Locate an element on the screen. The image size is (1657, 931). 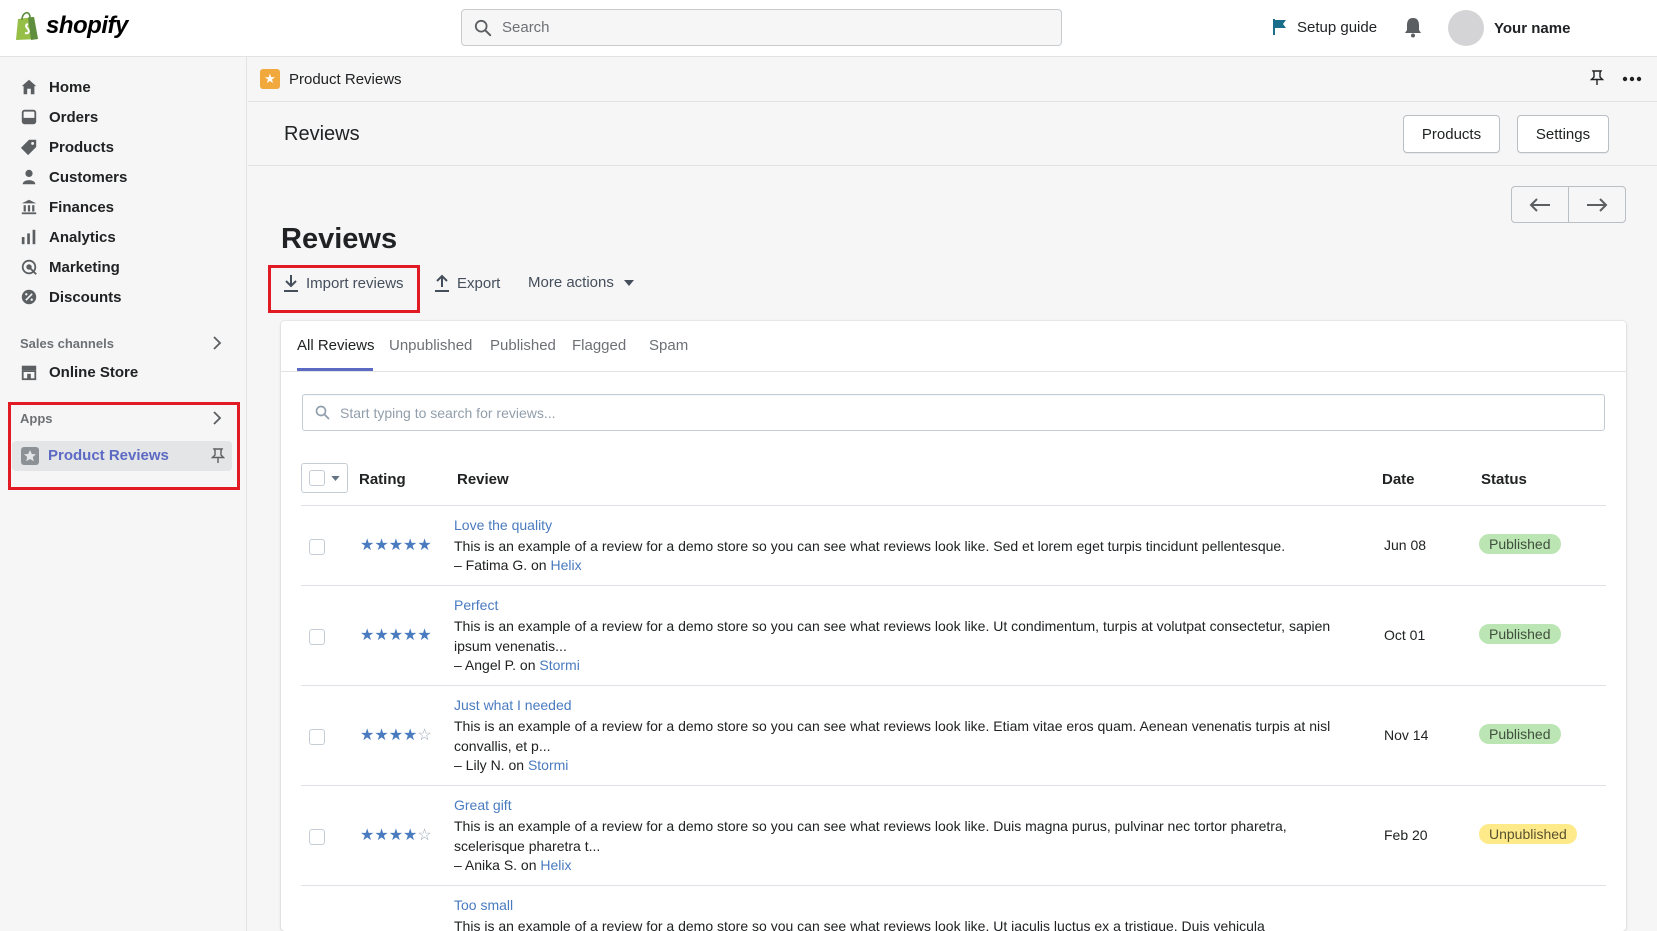
sidebar-item-product-reviews: Product Reviews is located at coordinates (122, 456).